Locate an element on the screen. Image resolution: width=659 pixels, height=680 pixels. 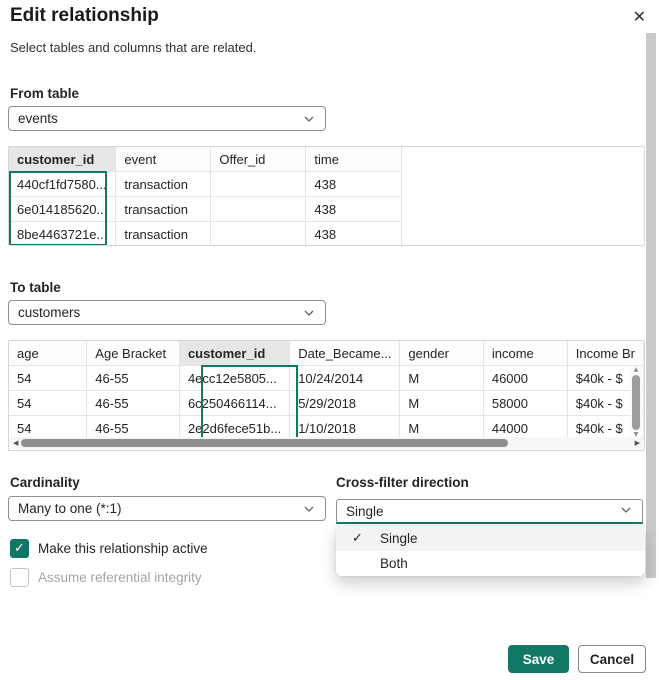
referential-integrity-label: Assume referential integrity is located at coordinates (120, 577).